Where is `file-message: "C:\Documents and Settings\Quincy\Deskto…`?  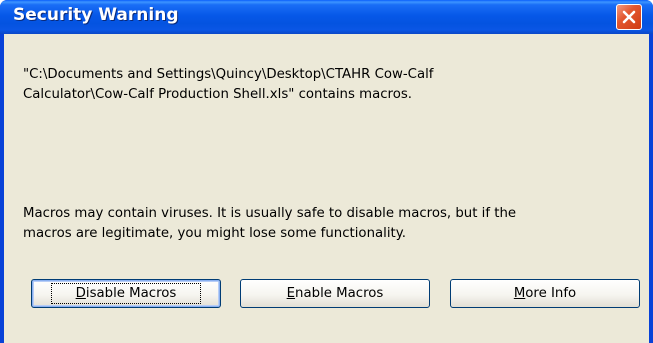 file-message: "C:\Documents and Settings\Quincy\Deskto… is located at coordinates (228, 85).